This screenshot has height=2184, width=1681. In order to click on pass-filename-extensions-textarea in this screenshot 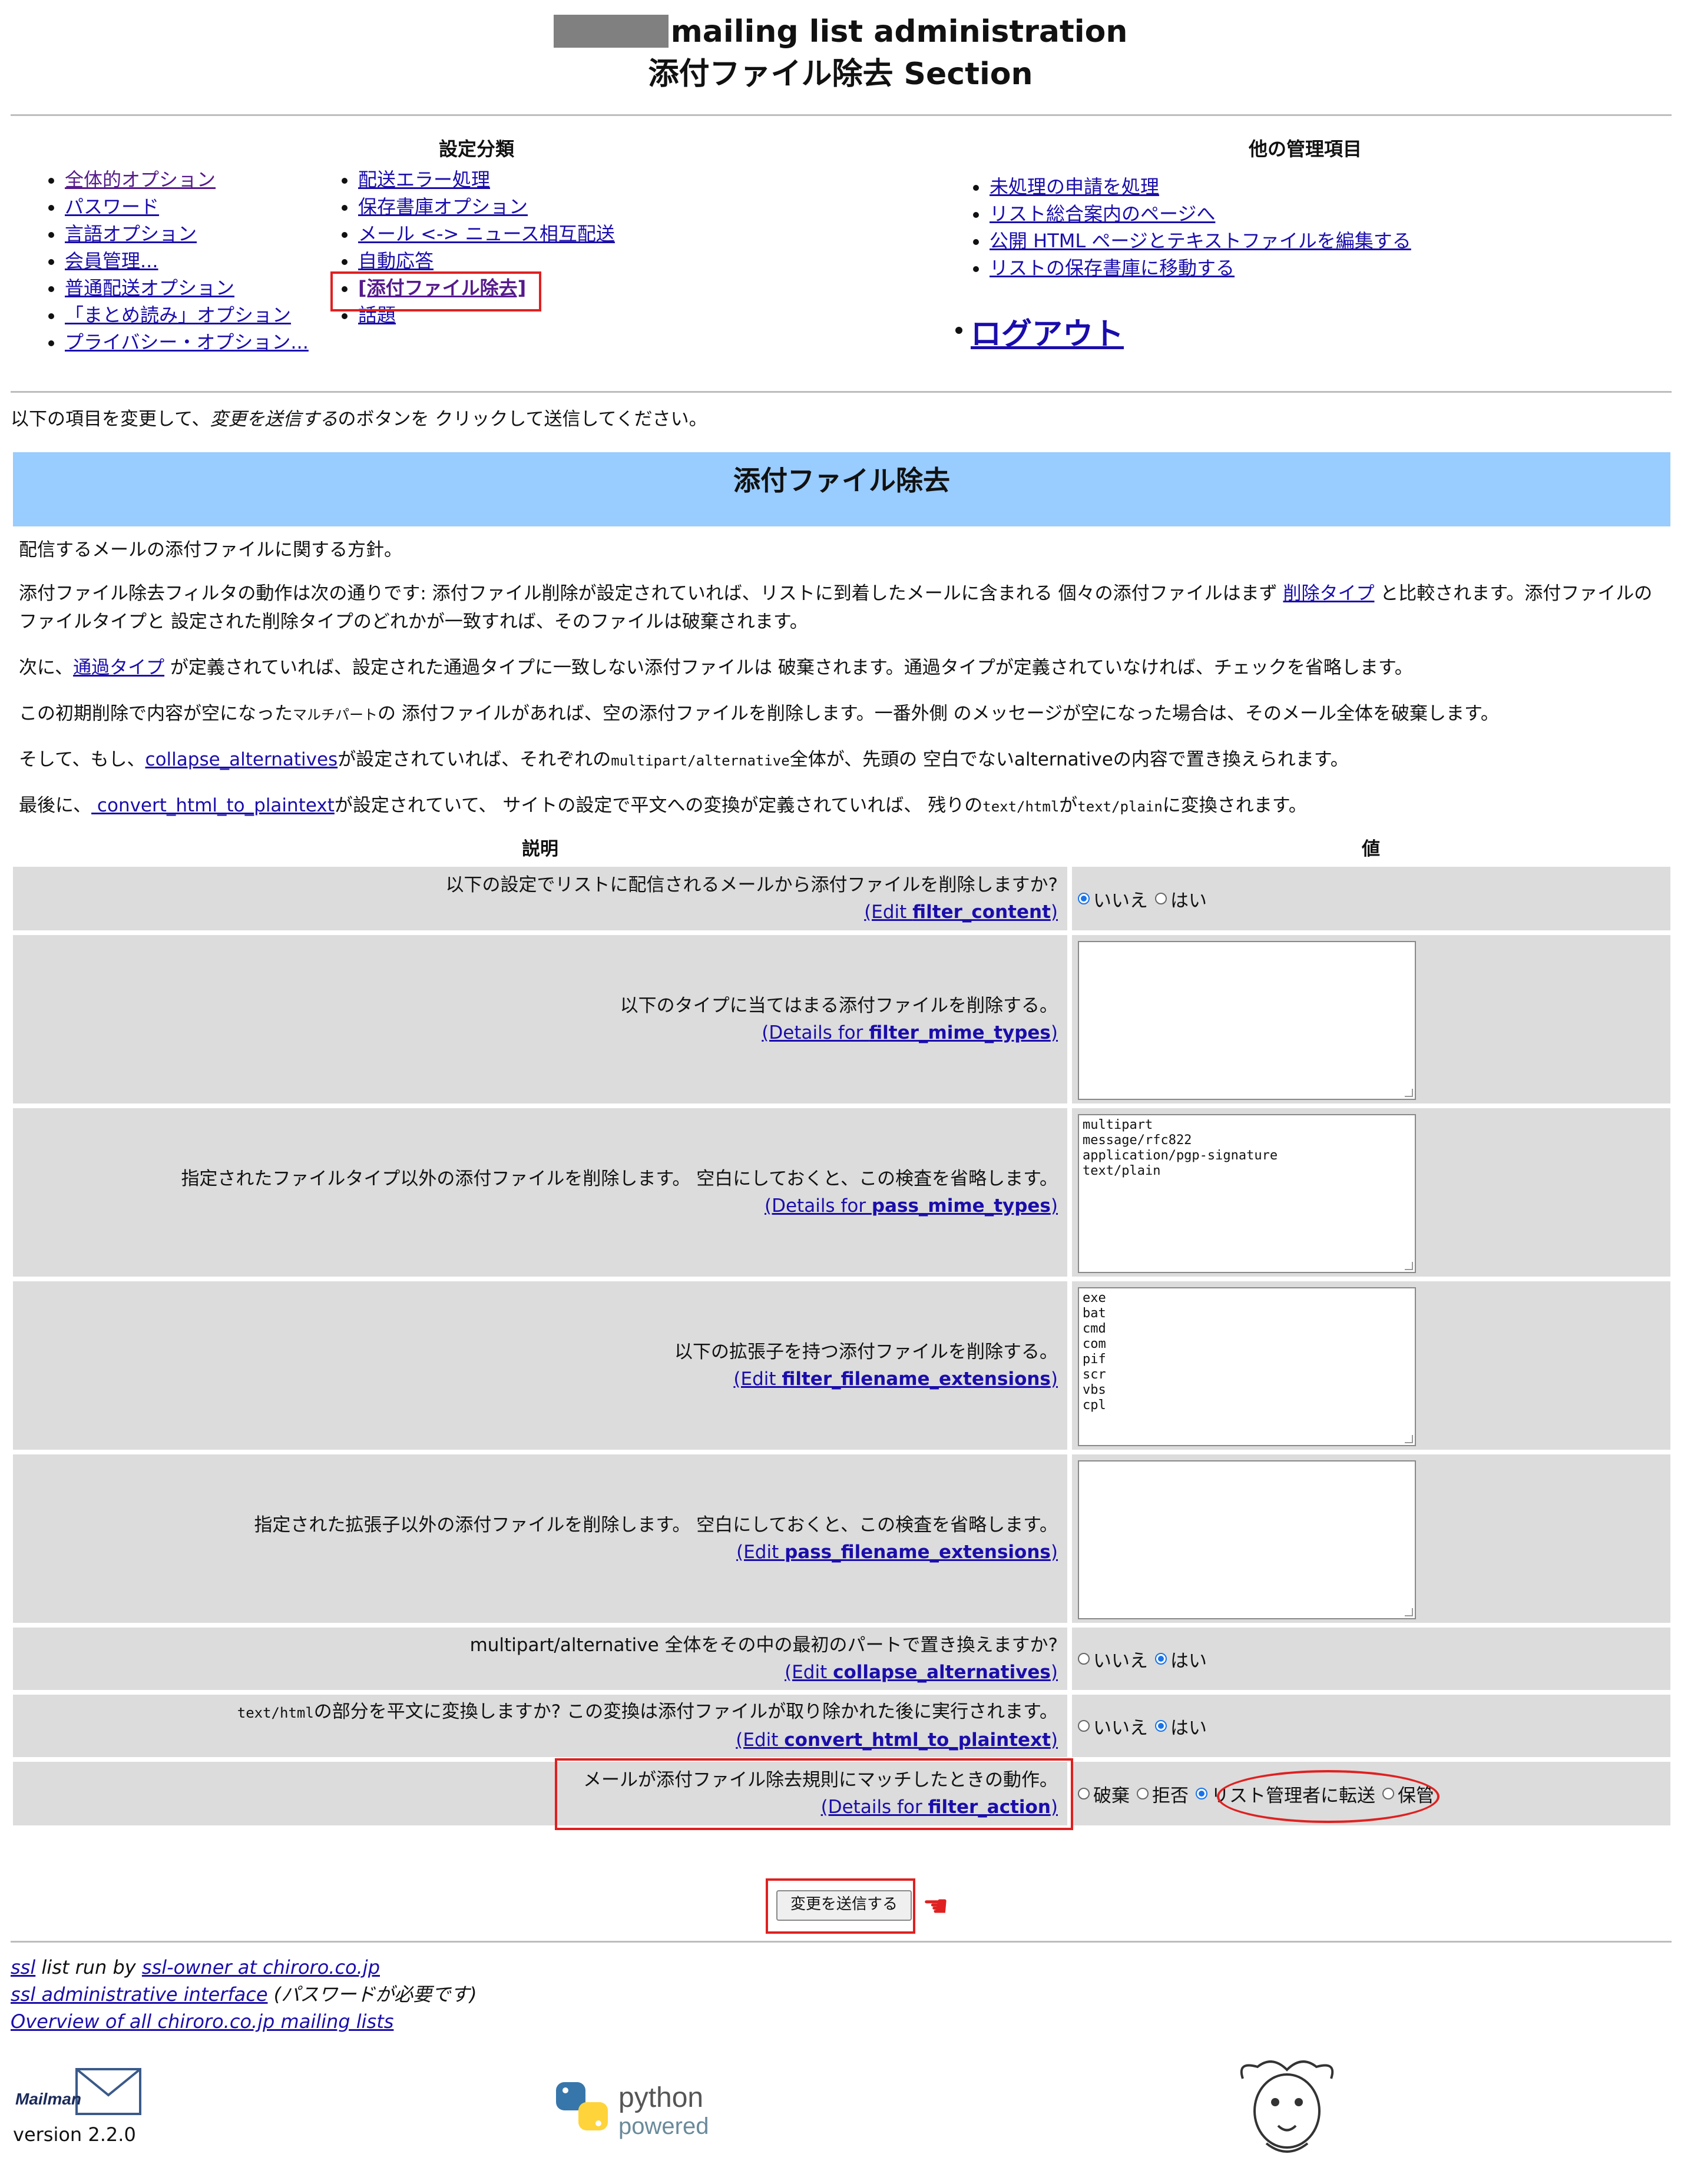, I will do `click(1247, 1539)`.